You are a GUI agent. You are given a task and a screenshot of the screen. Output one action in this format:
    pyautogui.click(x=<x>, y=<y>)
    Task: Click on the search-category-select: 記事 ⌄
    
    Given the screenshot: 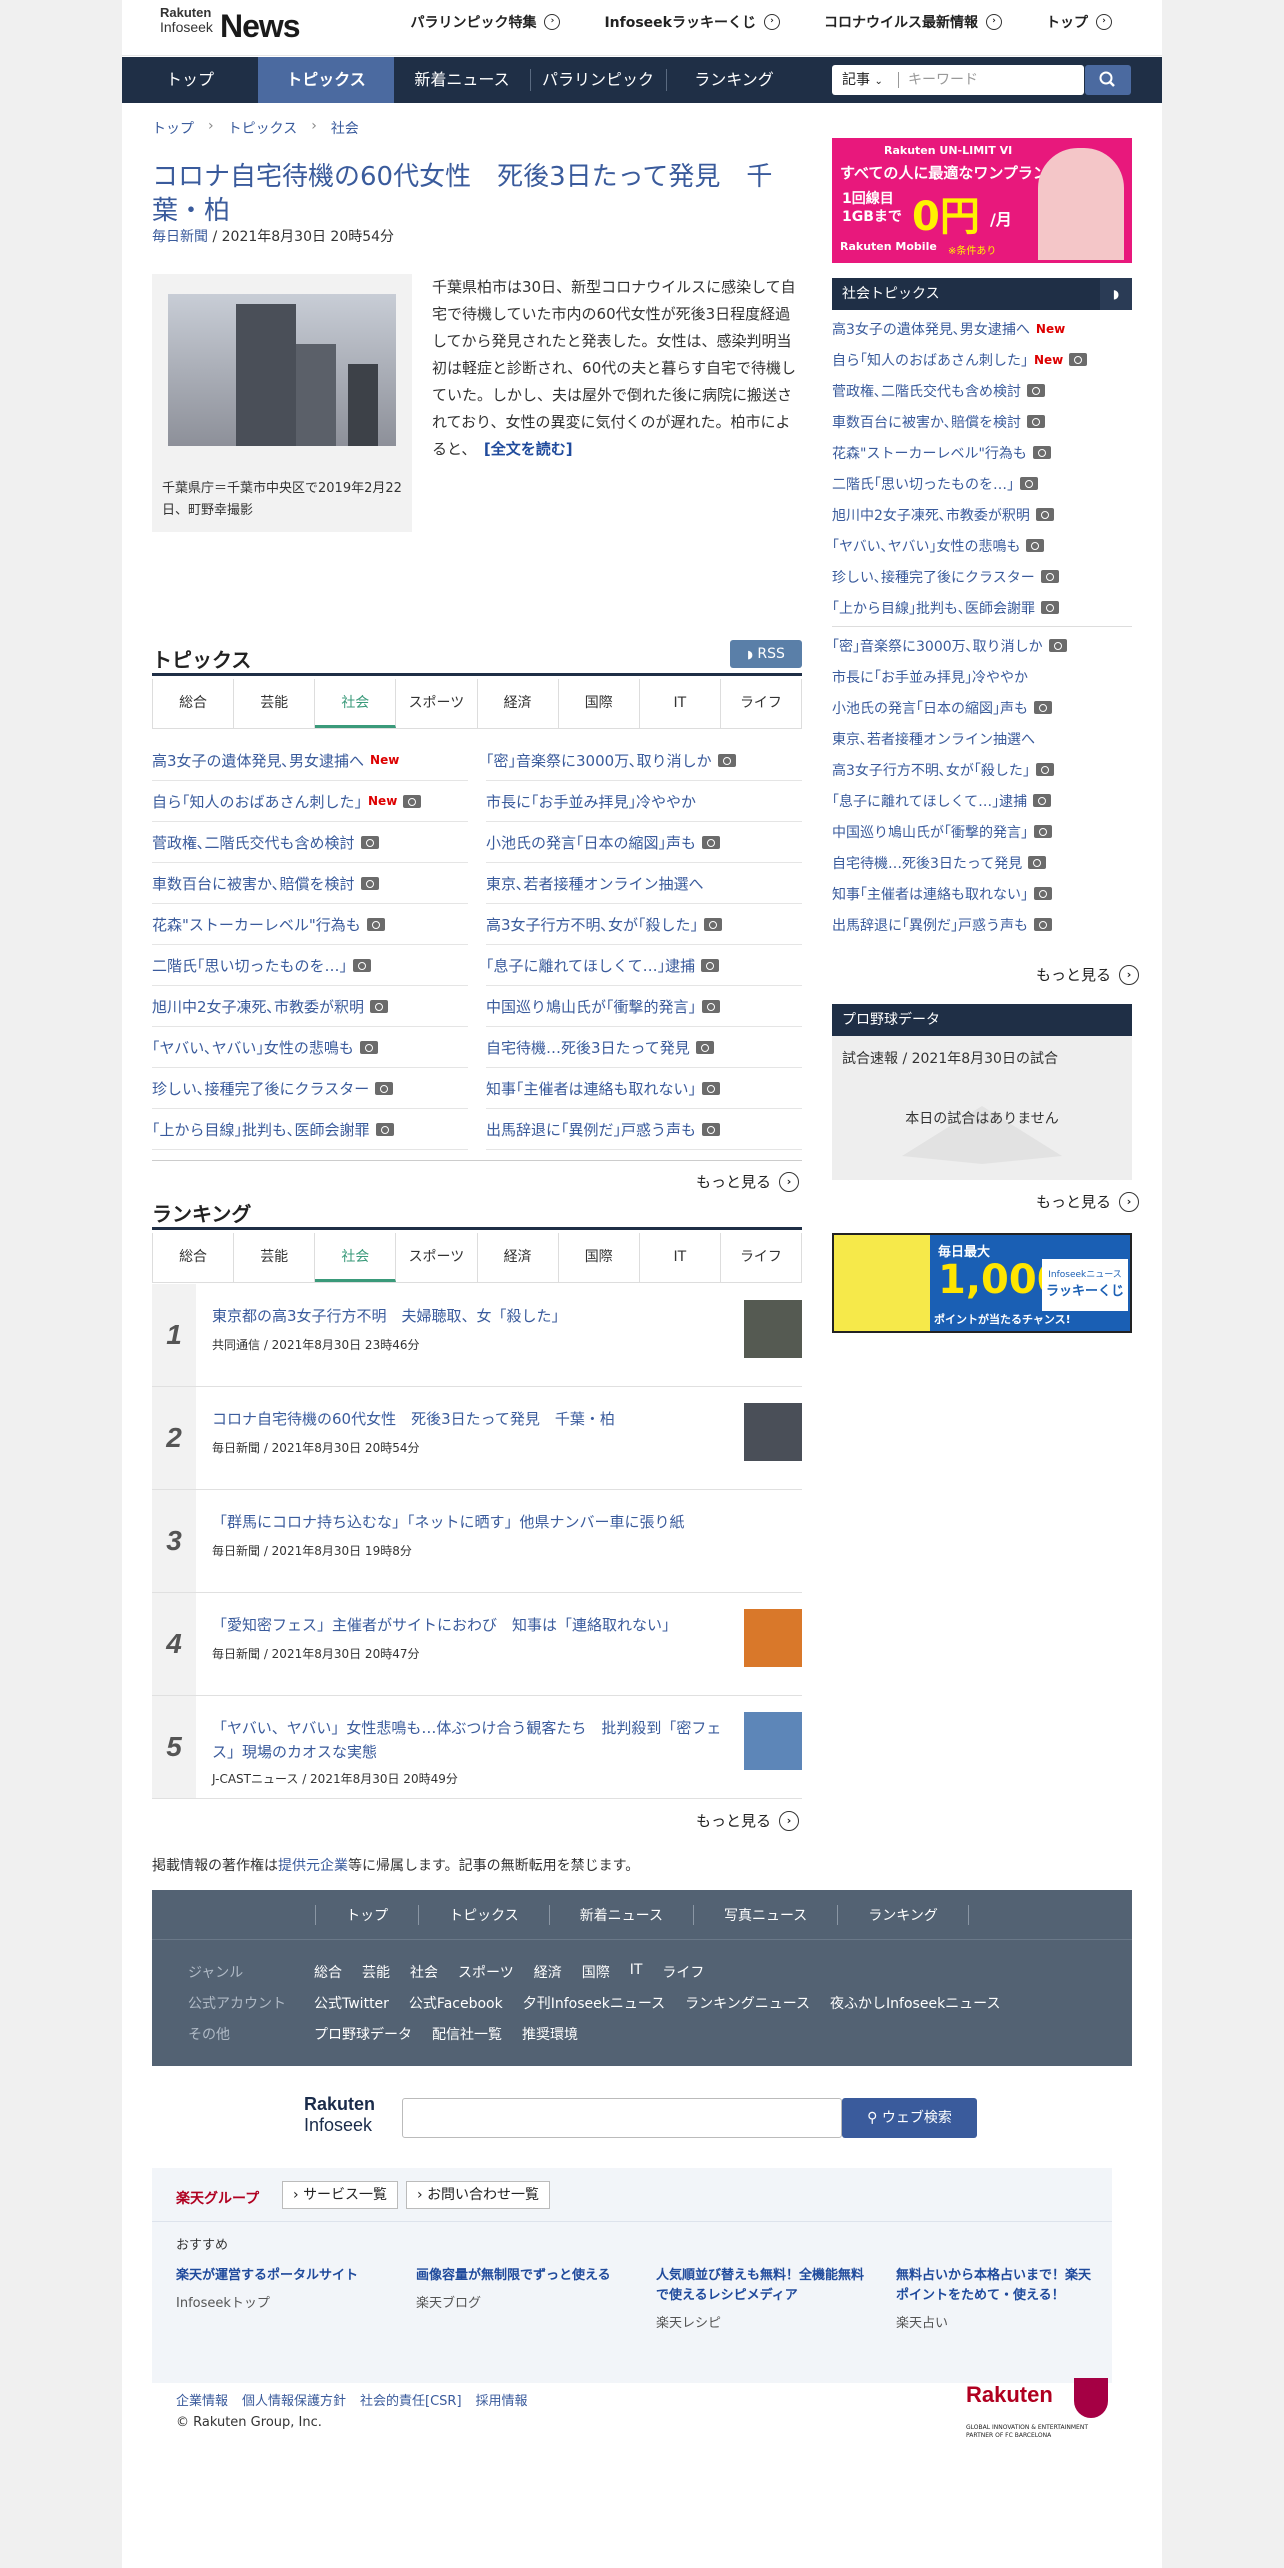 What is the action you would take?
    pyautogui.click(x=864, y=80)
    